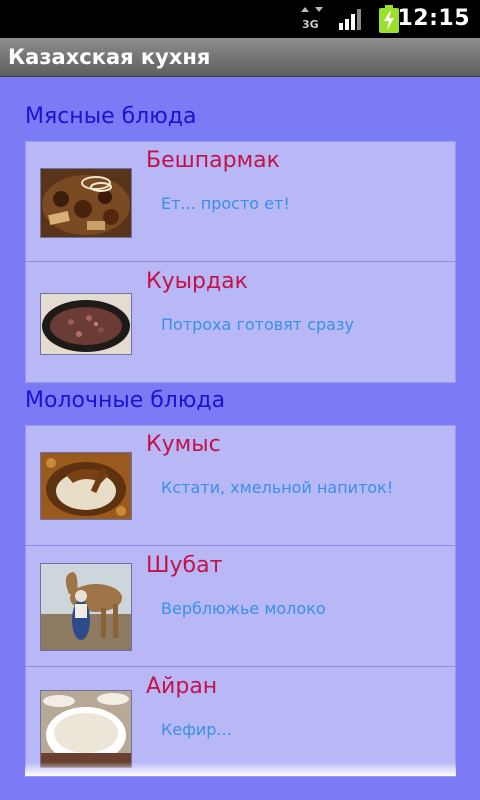 The height and width of the screenshot is (800, 480). What do you see at coordinates (183, 444) in the screenshot?
I see `dish-name: Кумыс` at bounding box center [183, 444].